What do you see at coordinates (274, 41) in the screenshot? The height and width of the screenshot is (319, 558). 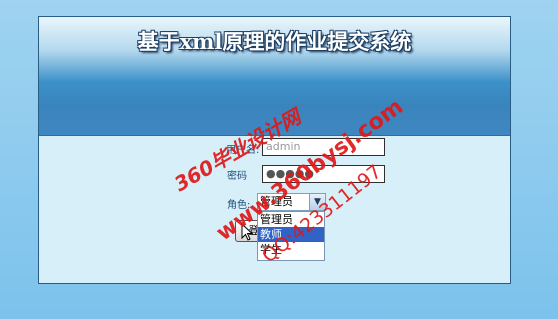 I see `page-title: 基于xml原理的作业提交系统` at bounding box center [274, 41].